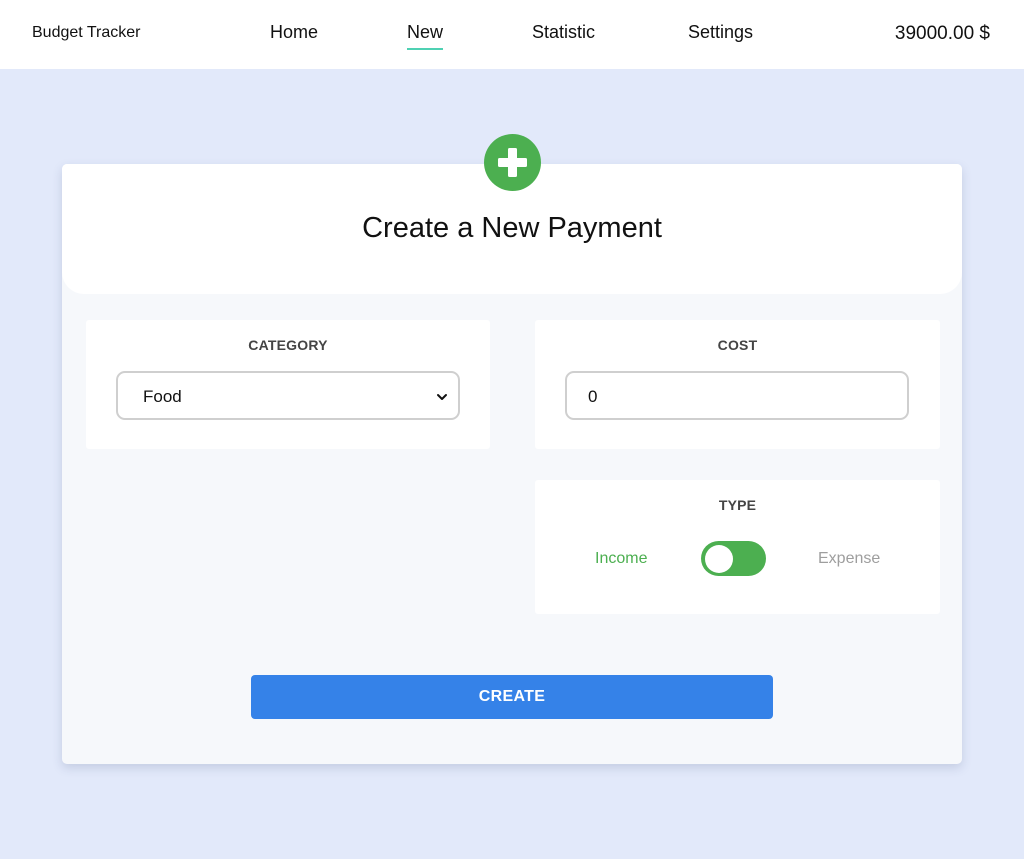 The image size is (1024, 859). Describe the element at coordinates (512, 697) in the screenshot. I see `create-button: CREATE` at that location.